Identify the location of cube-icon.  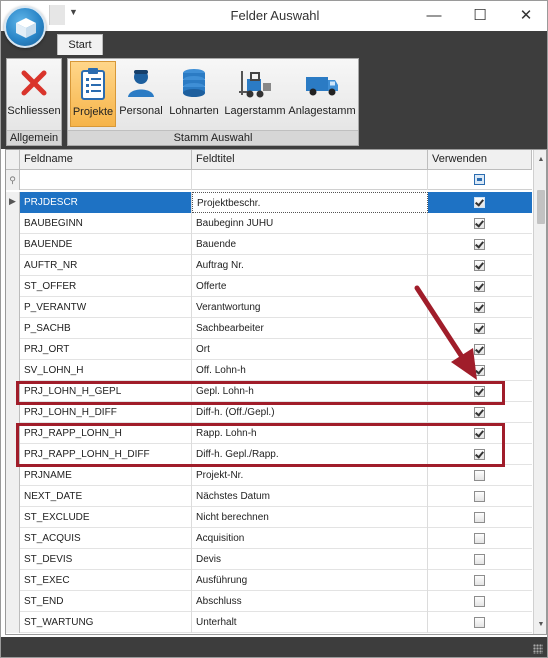
(26, 28).